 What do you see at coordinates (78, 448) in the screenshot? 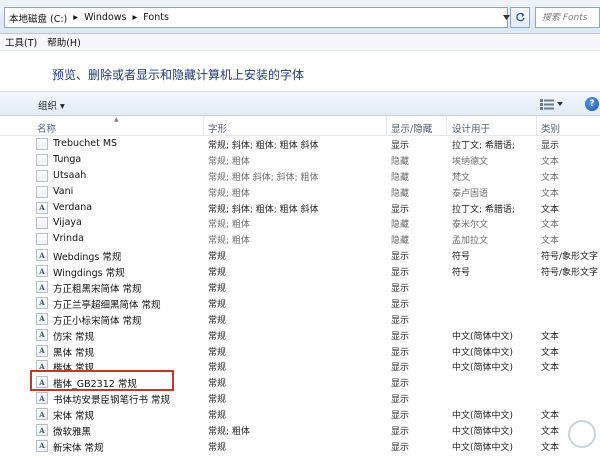
I see `font-name: 新宋体 常规` at bounding box center [78, 448].